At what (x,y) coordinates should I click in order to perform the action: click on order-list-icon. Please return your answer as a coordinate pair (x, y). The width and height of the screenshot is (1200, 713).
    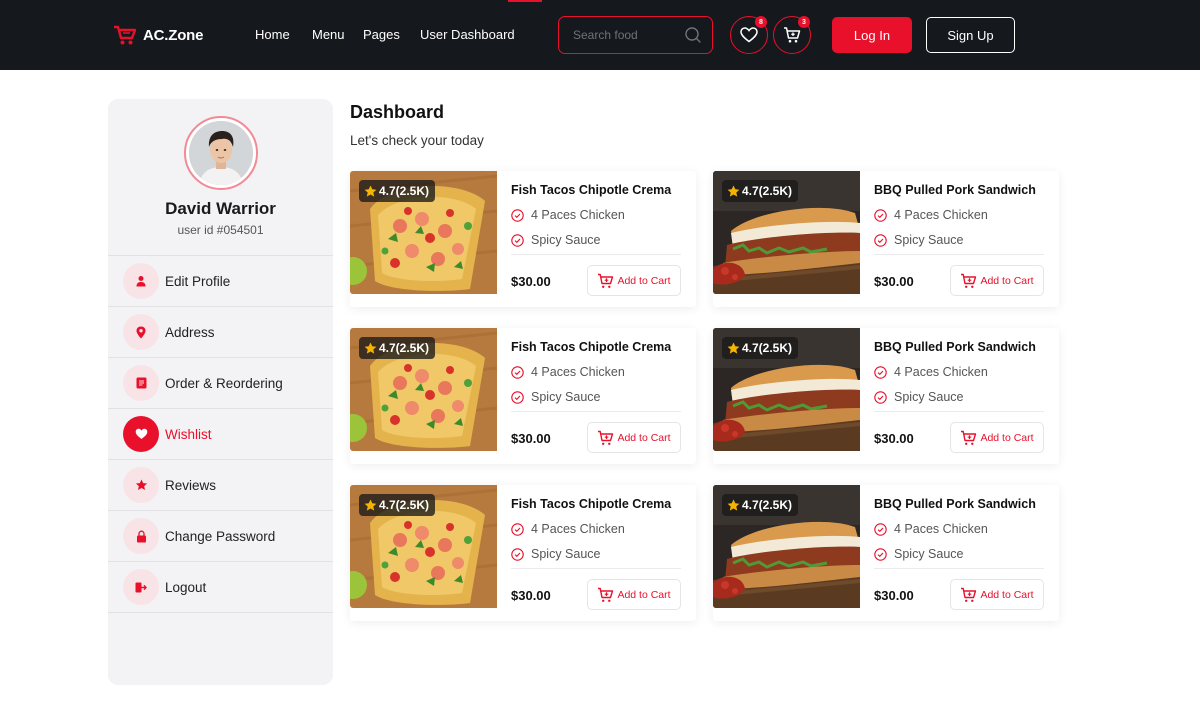
    Looking at the image, I should click on (141, 383).